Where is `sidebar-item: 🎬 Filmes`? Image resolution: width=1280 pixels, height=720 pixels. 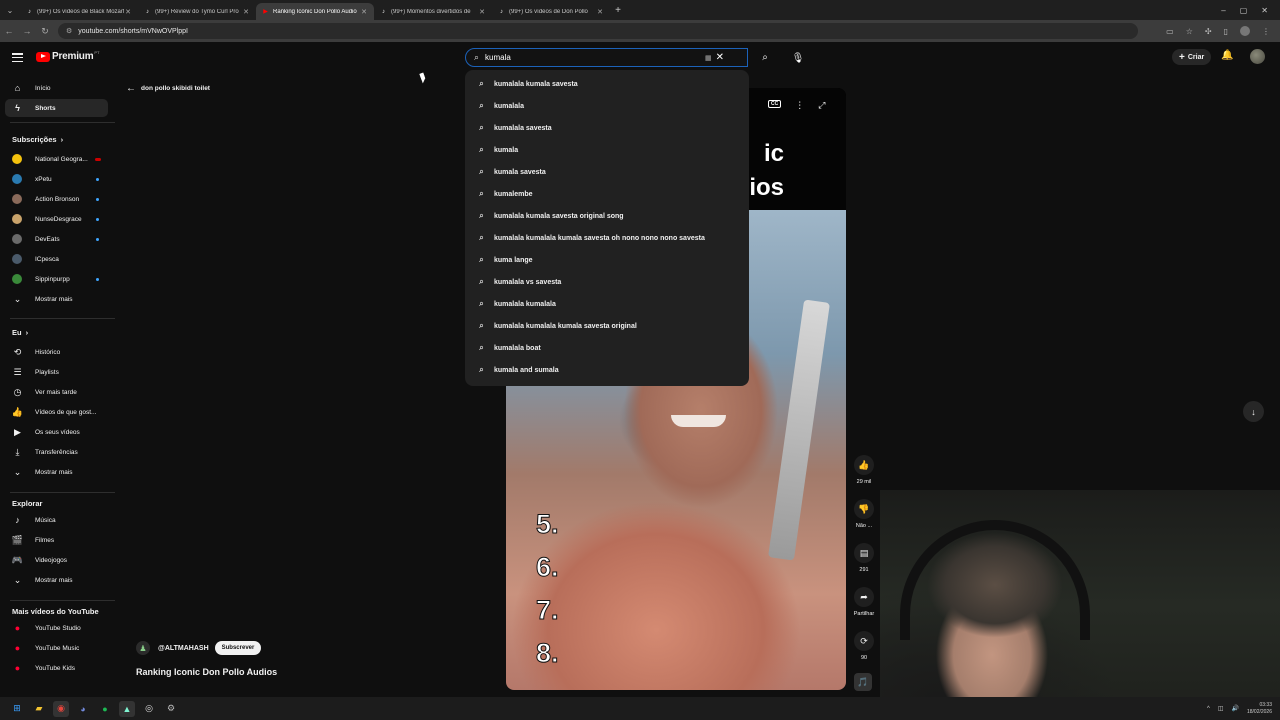
sidebar-item: 🎬 Filmes is located at coordinates (56, 540).